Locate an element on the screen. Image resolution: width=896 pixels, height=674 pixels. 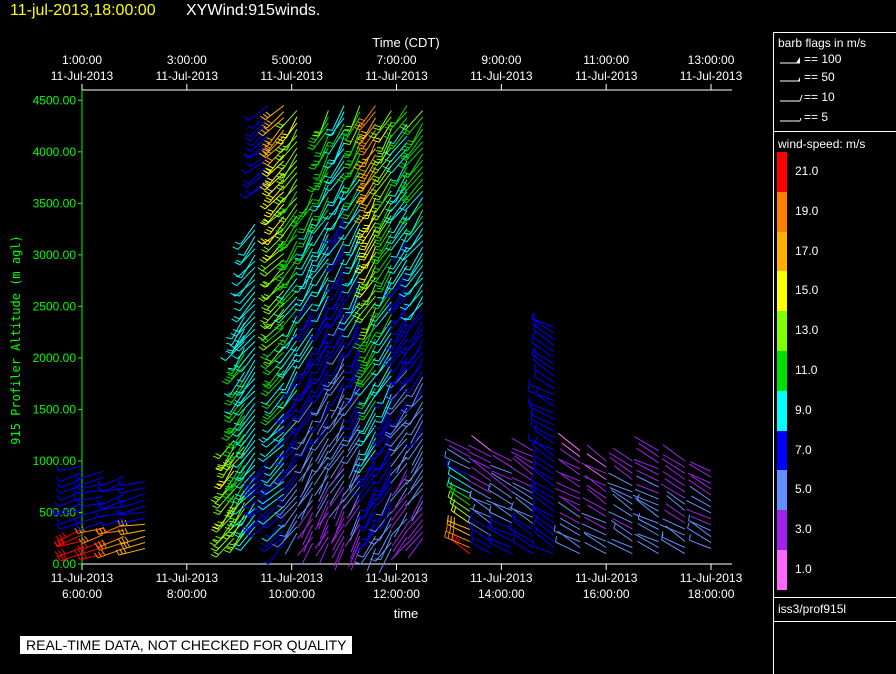
colorbar-label: 11.0 is located at coordinates (806, 370).